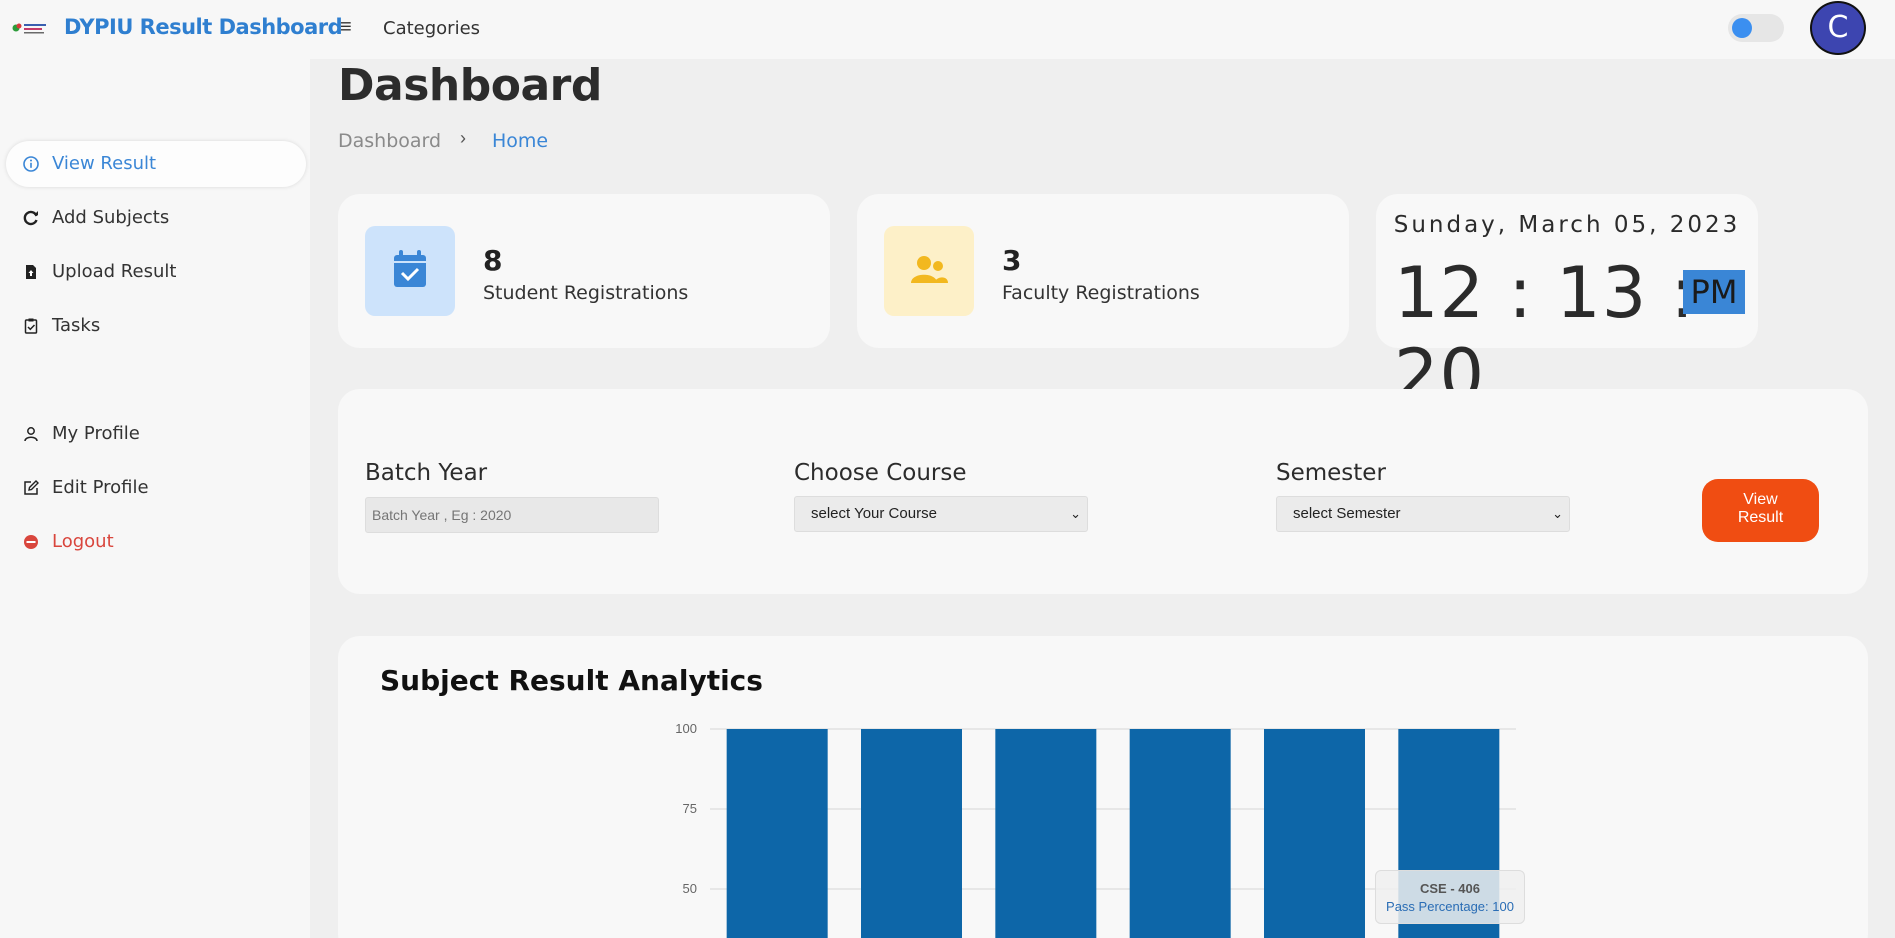 This screenshot has width=1895, height=938. What do you see at coordinates (686, 728) in the screenshot?
I see `y-tick-label: 100` at bounding box center [686, 728].